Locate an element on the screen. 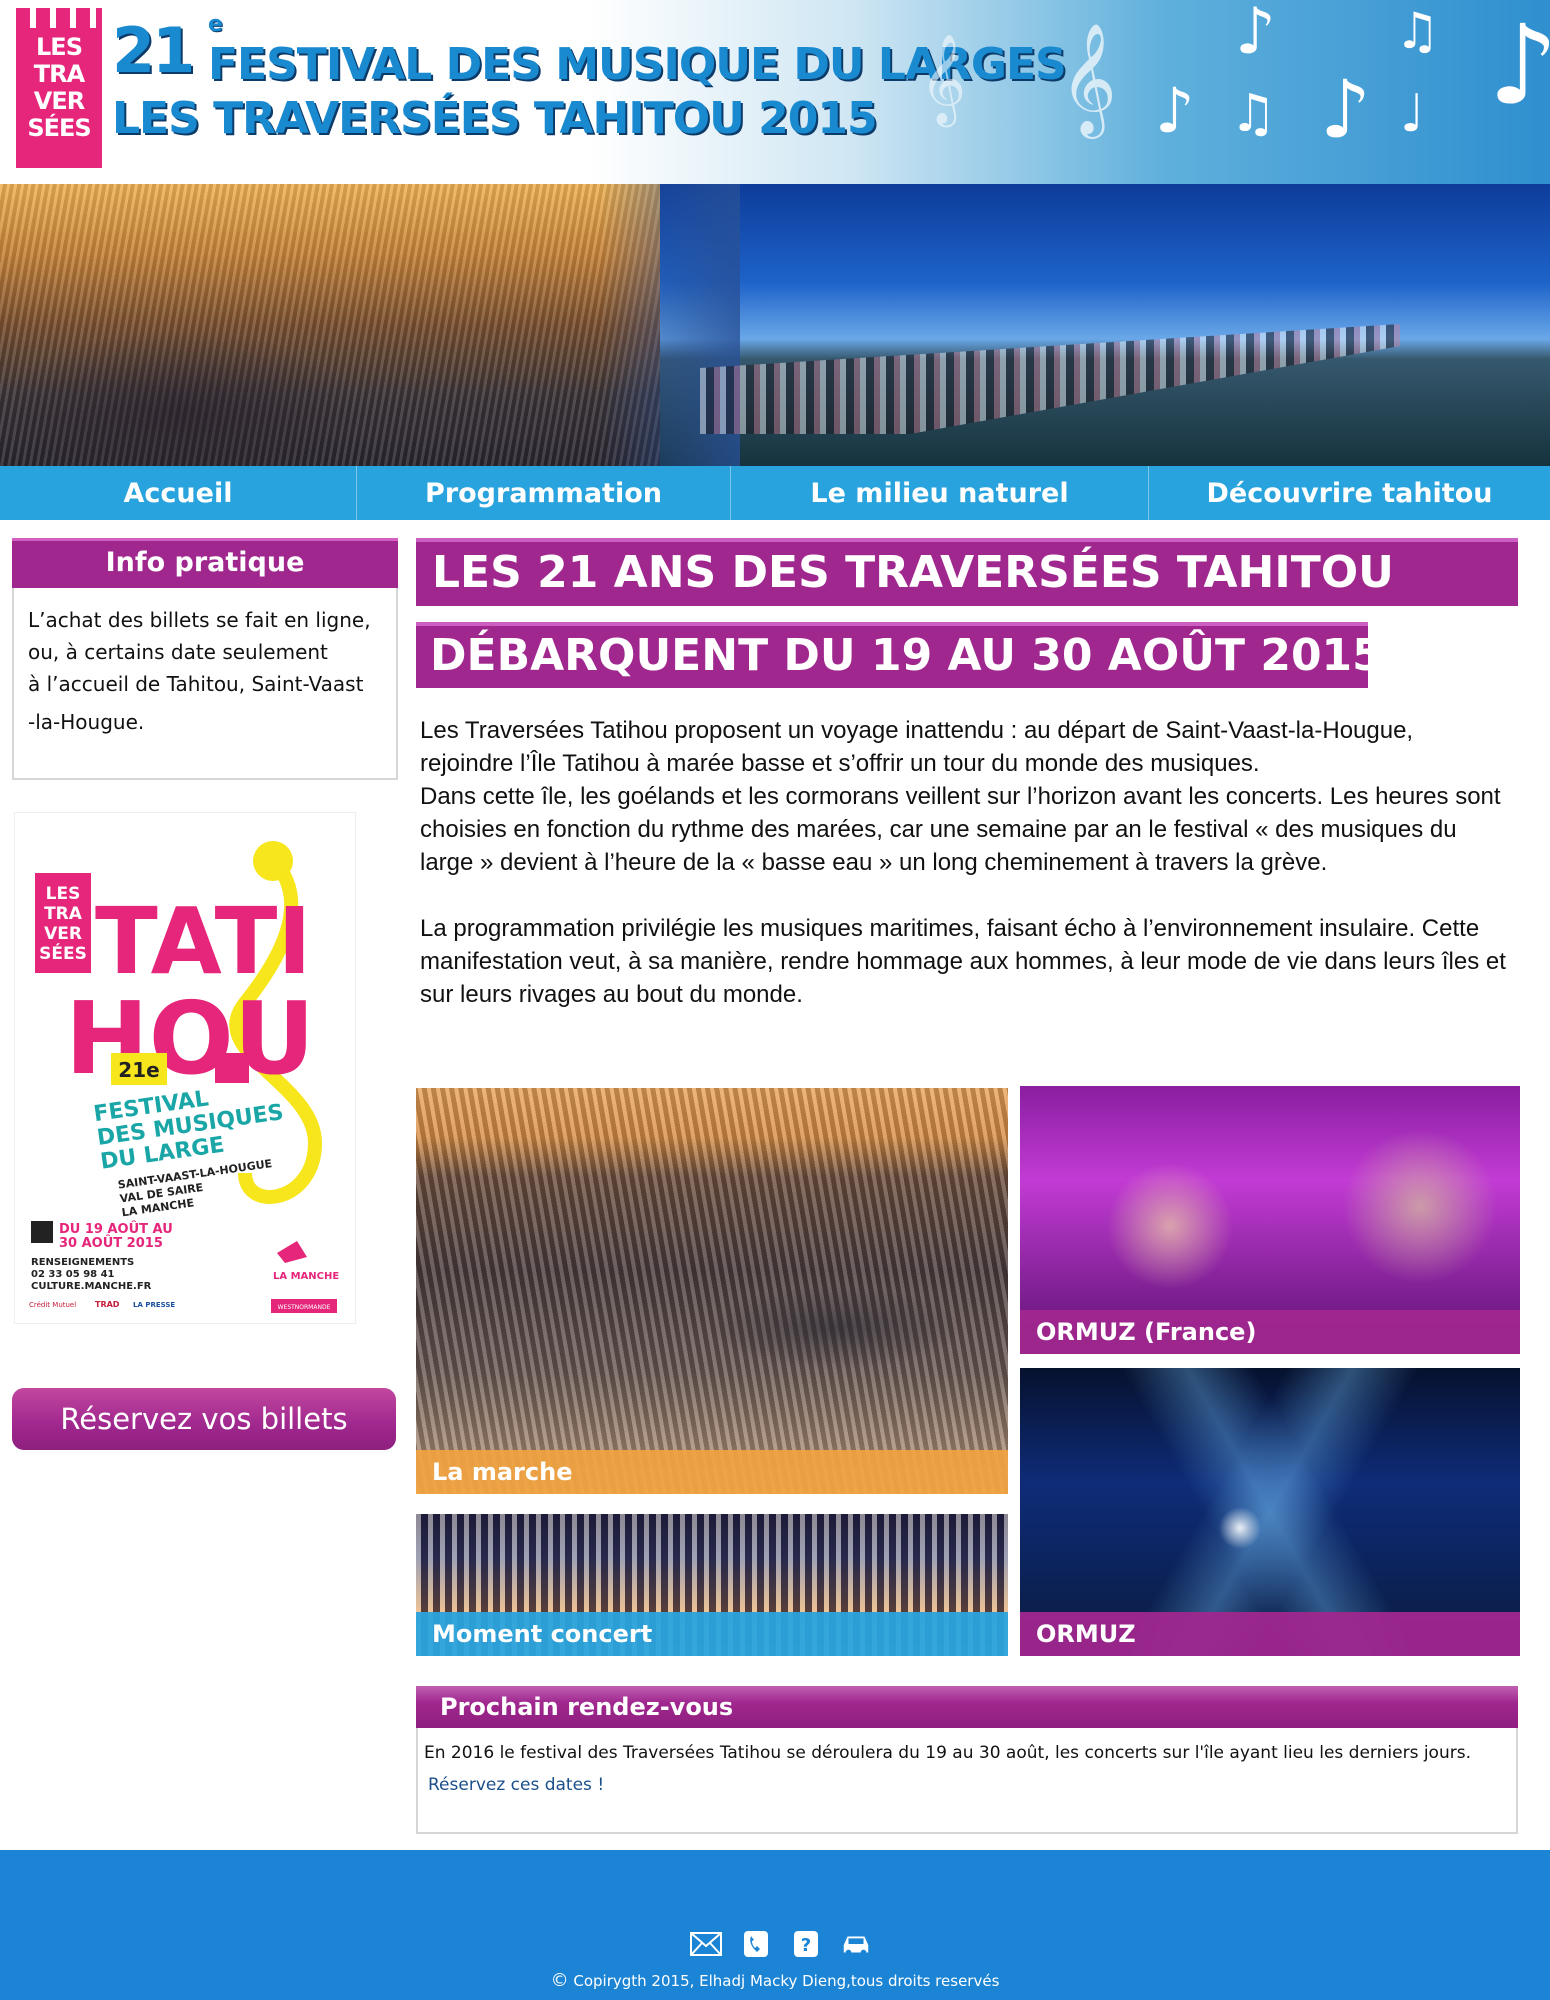 The width and height of the screenshot is (1550, 2000). info-line: L’achat des billets se fait en ligne, is located at coordinates (199, 620).